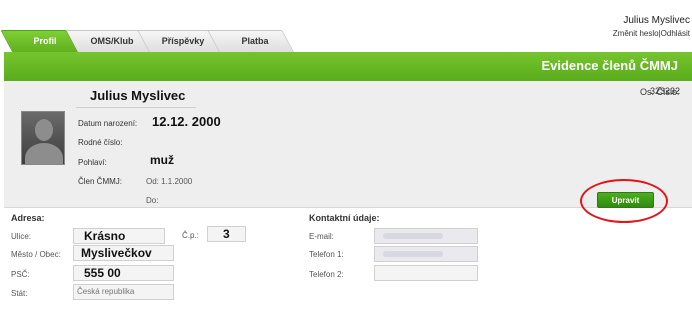 Image resolution: width=692 pixels, height=321 pixels. I want to click on name-divider, so click(136, 107).